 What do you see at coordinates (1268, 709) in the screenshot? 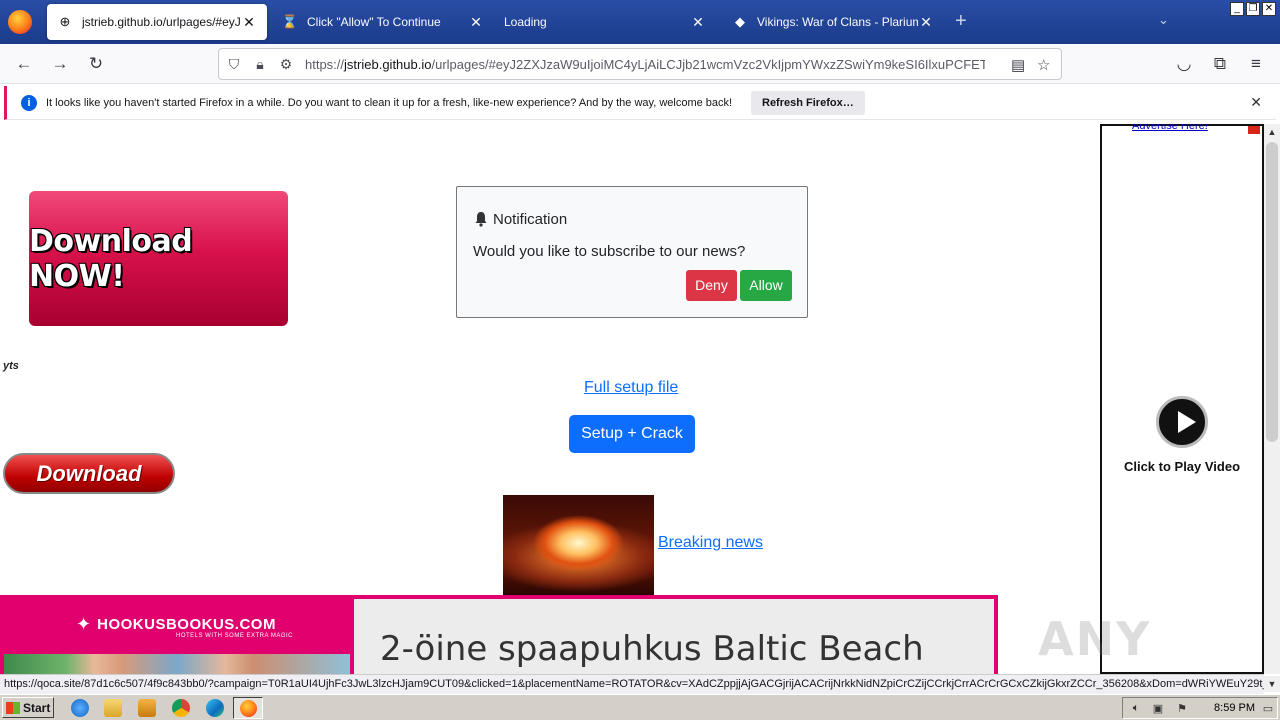
I see `show-desktop-icon: ▭` at bounding box center [1268, 709].